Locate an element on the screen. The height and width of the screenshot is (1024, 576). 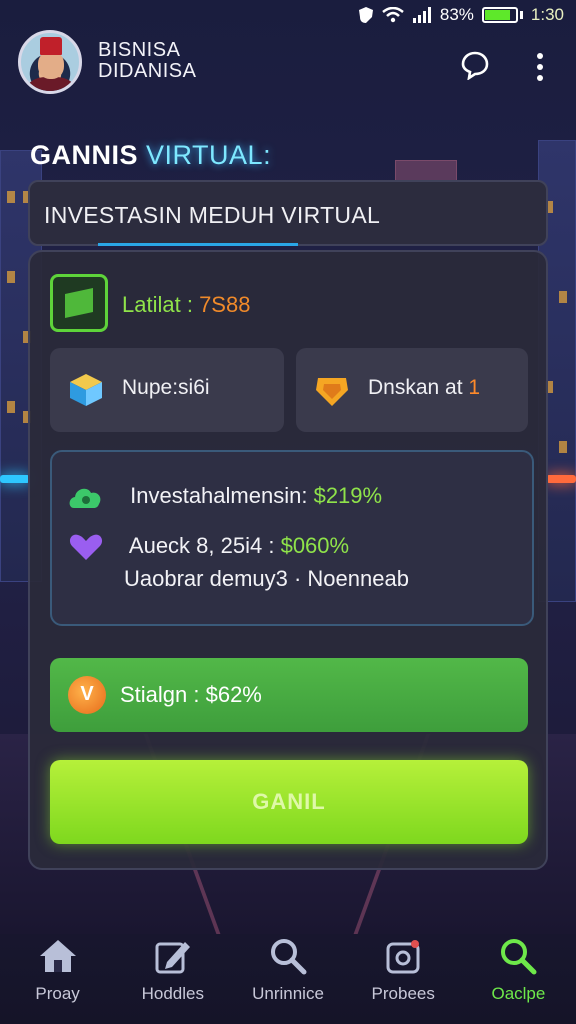
stat-secondary-value: $060% is located at coordinates (315, 545).